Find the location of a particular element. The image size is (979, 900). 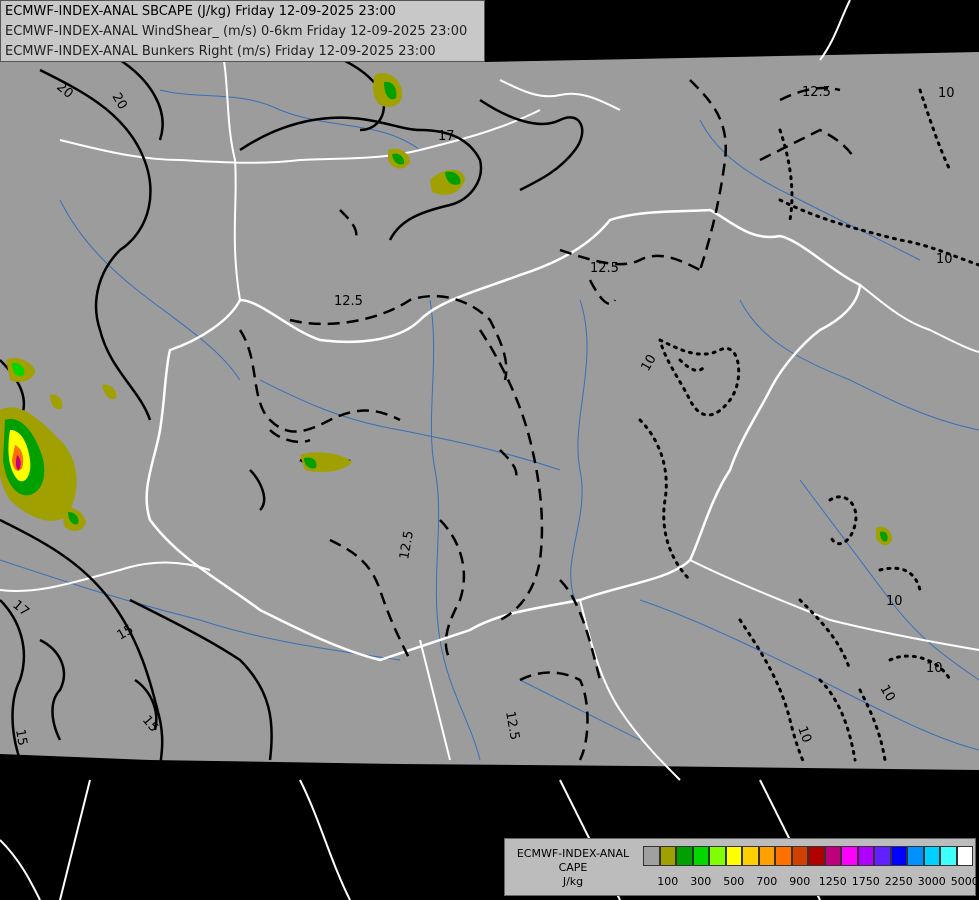

legend-tick-label: 900 is located at coordinates (800, 881).